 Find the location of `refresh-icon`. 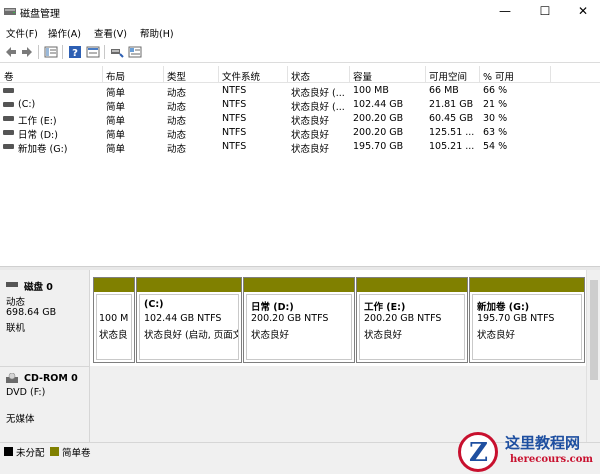

refresh-icon is located at coordinates (93, 52).